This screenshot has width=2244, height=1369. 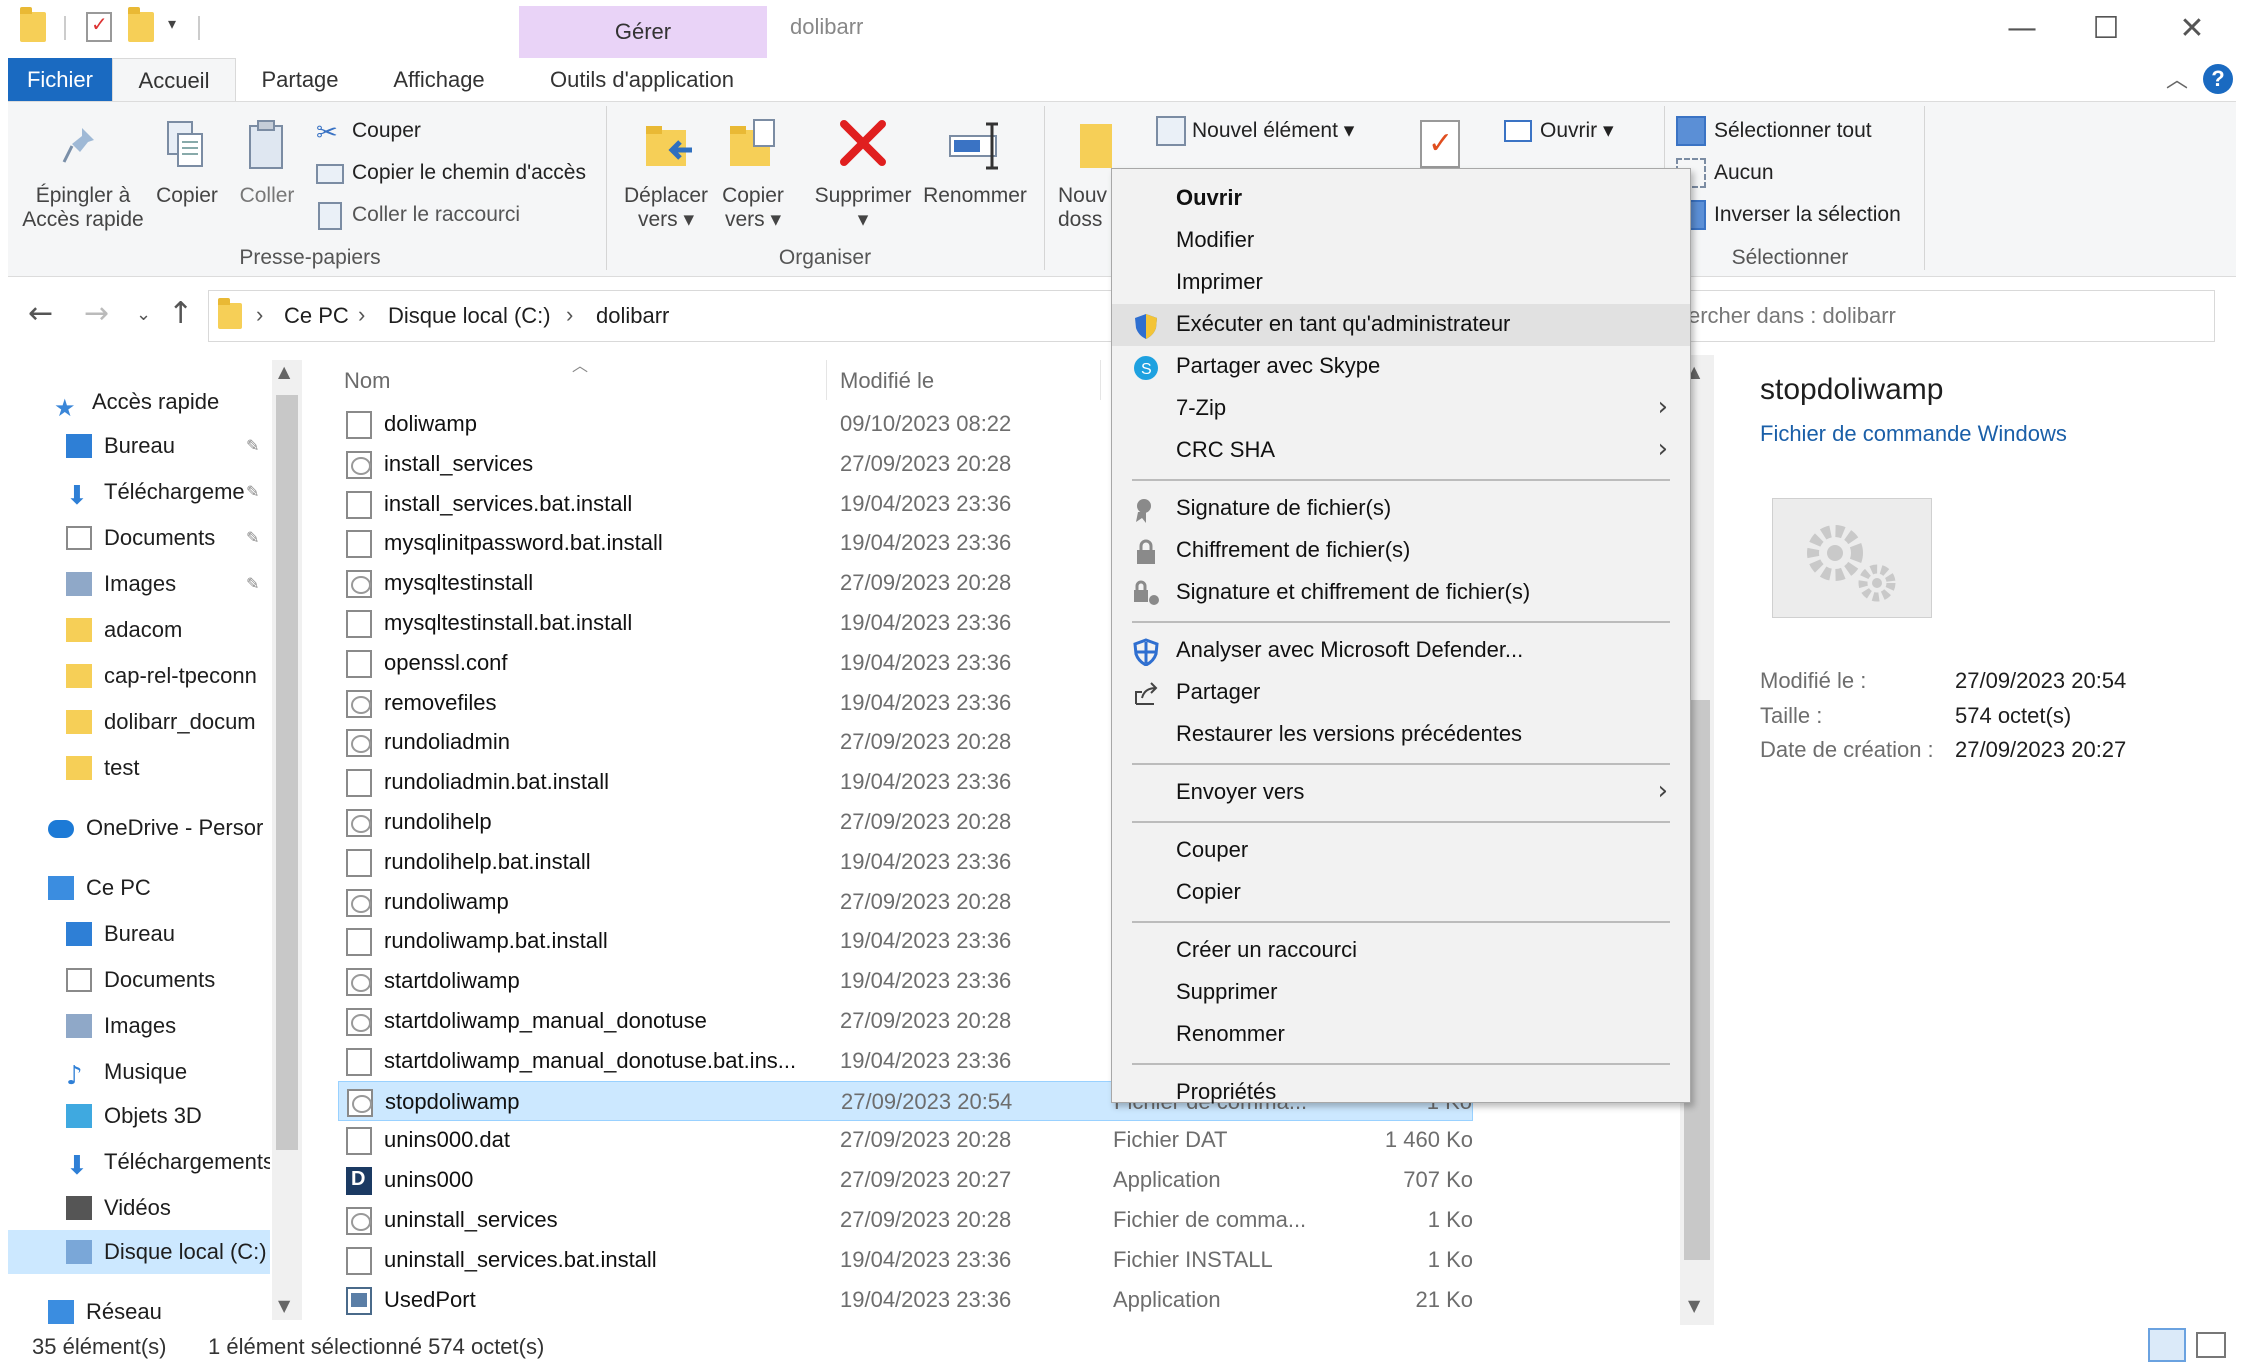 What do you see at coordinates (284, 1305) in the screenshot?
I see `nav-scroll-down-icon: ▼` at bounding box center [284, 1305].